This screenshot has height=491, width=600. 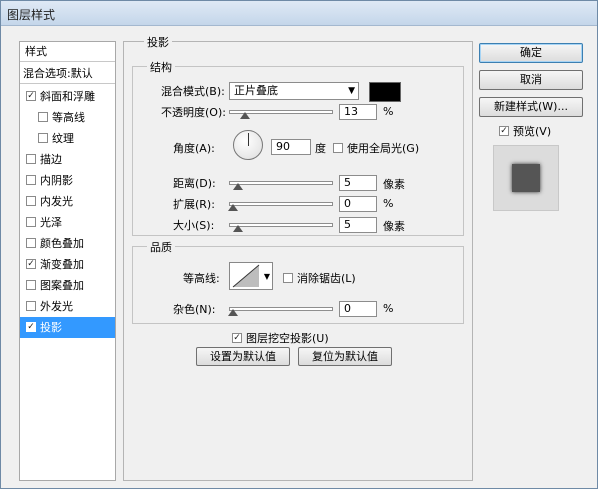 What do you see at coordinates (281, 225) in the screenshot?
I see `size-slider-track` at bounding box center [281, 225].